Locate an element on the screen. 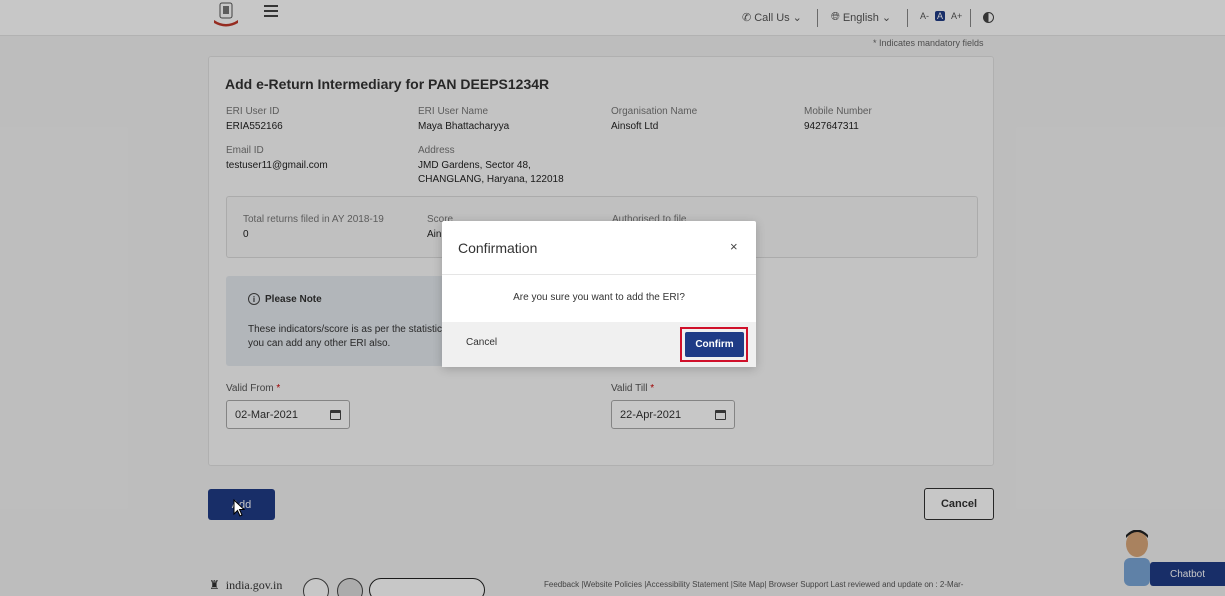  dialog-cancel-button: Cancel is located at coordinates (481, 342).